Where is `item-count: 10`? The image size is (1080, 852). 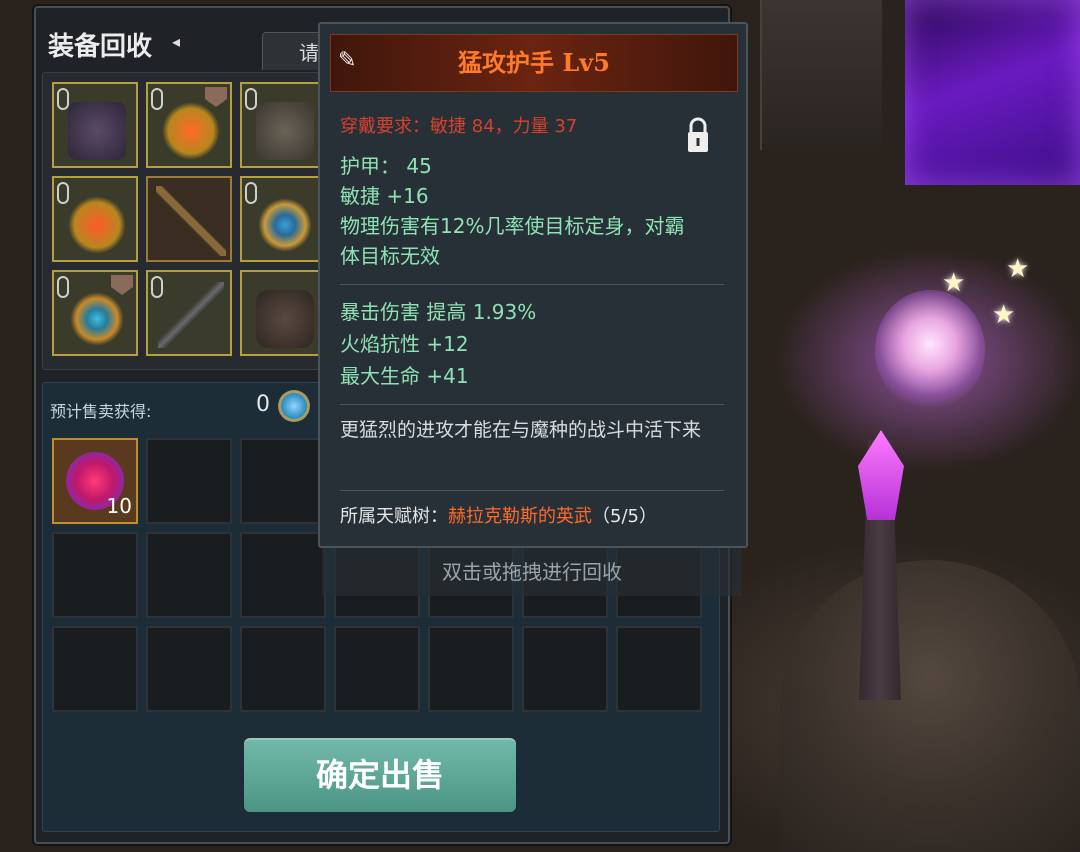
item-count: 10 is located at coordinates (119, 506).